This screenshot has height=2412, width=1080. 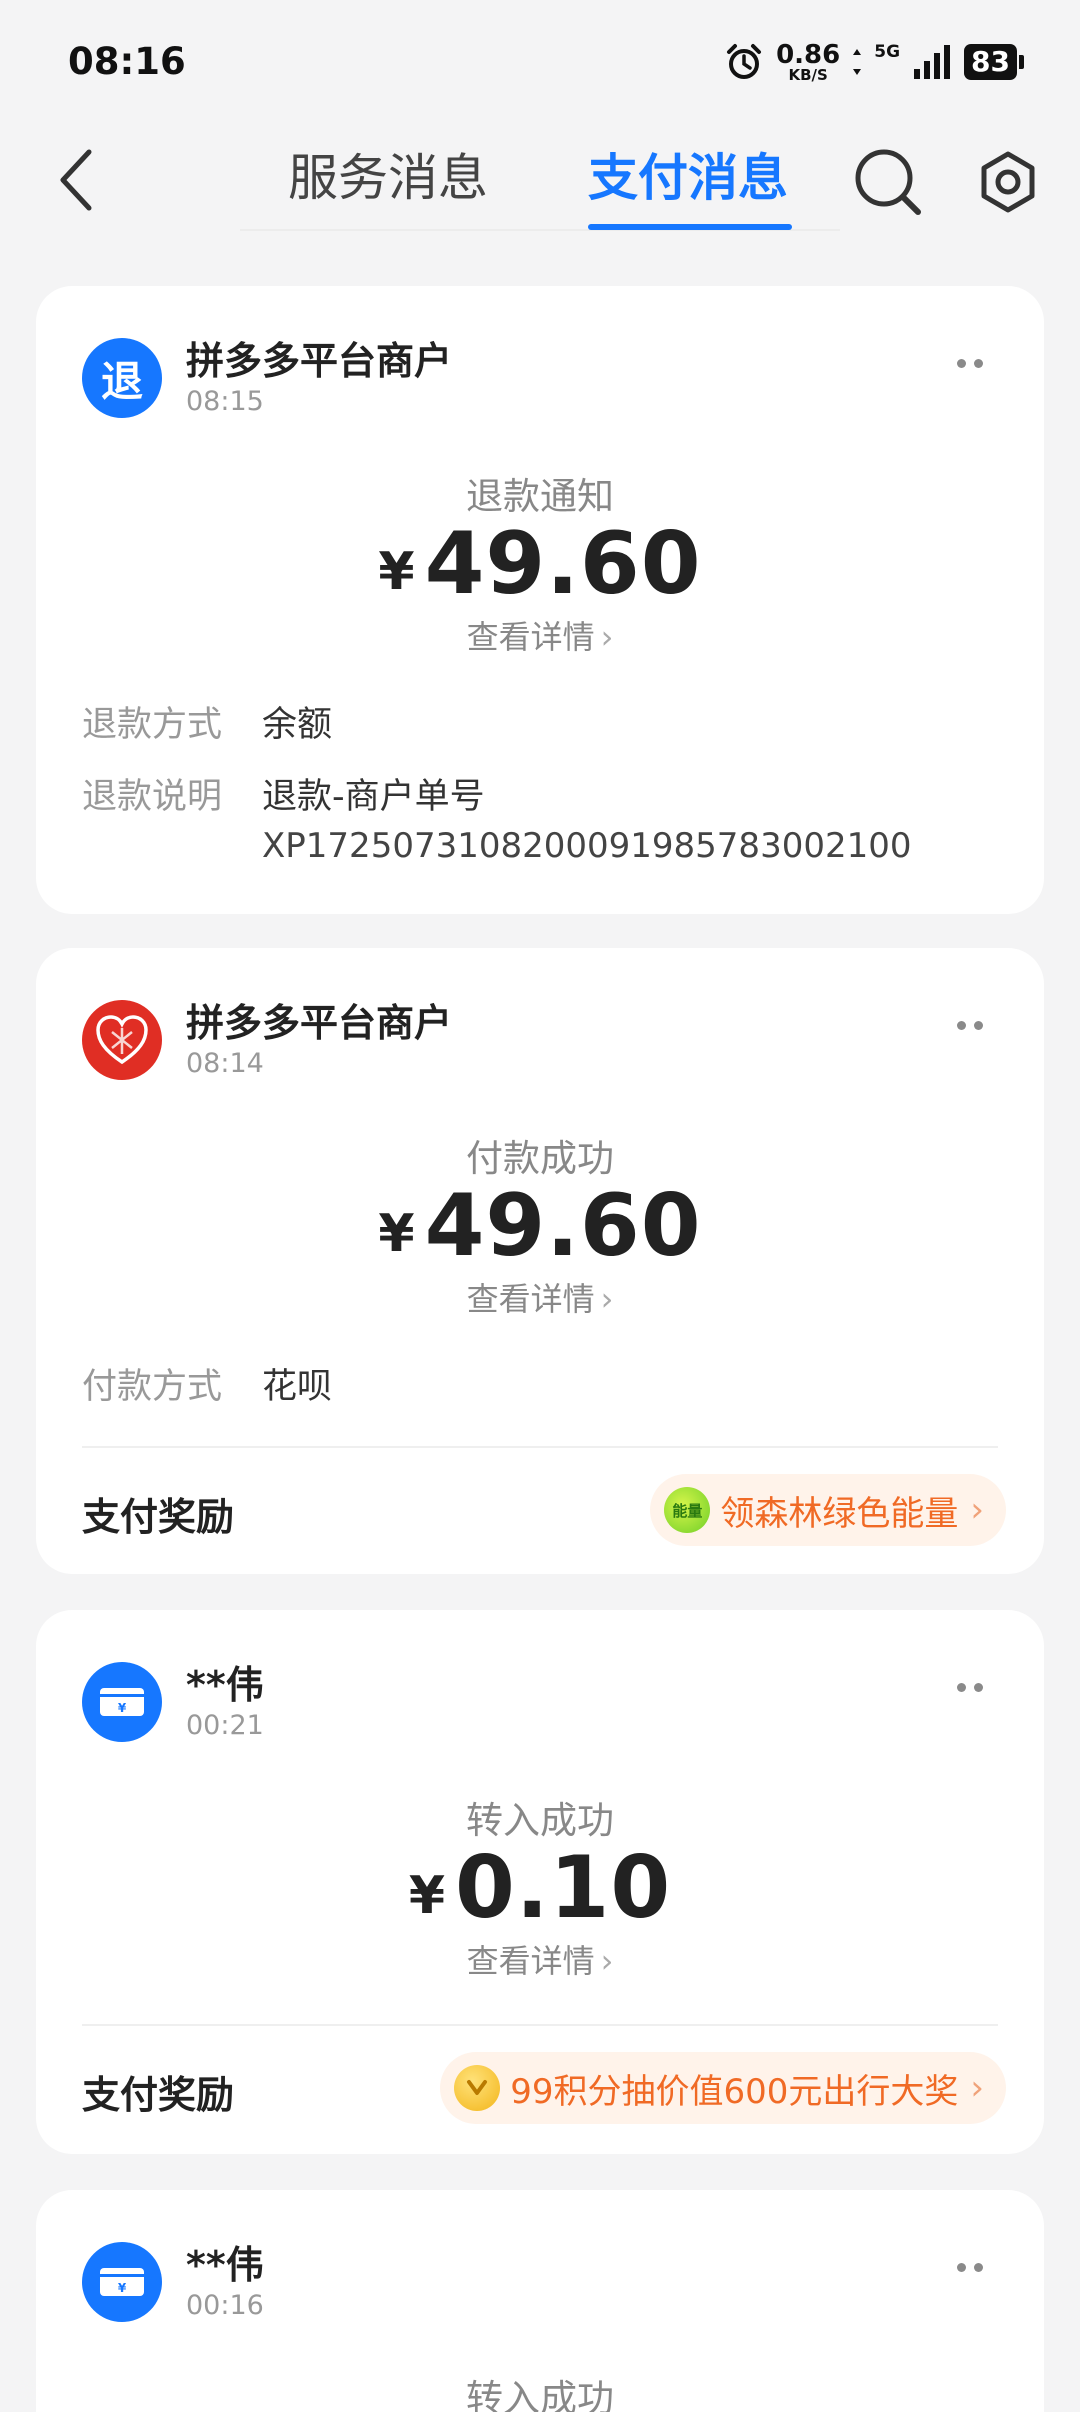 I want to click on network-speed: 0.86 KB/S, so click(x=808, y=62).